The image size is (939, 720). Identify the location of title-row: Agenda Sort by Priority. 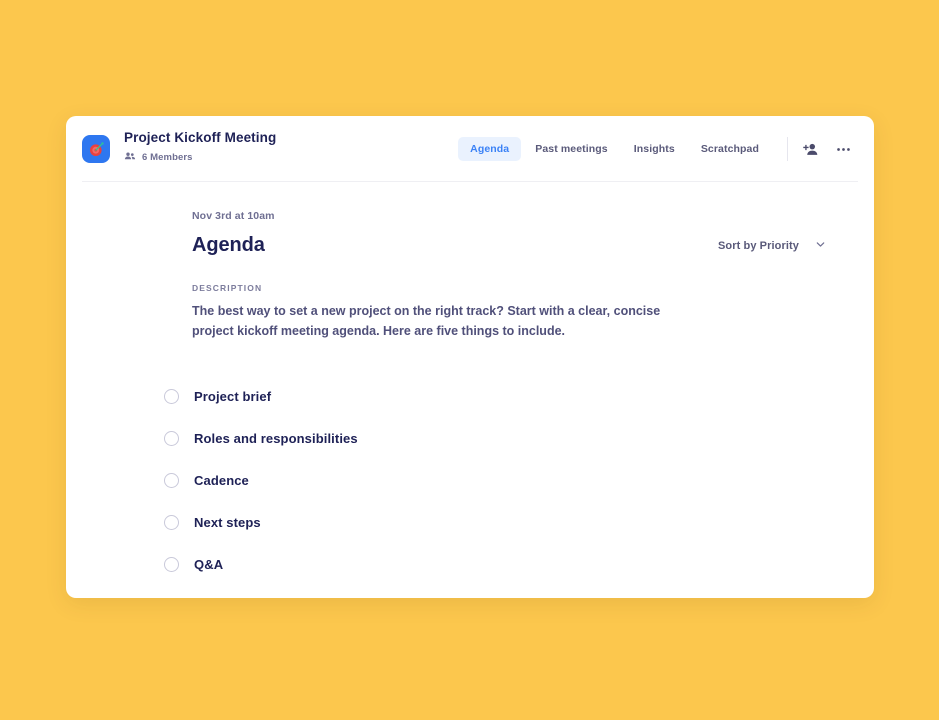
(511, 245).